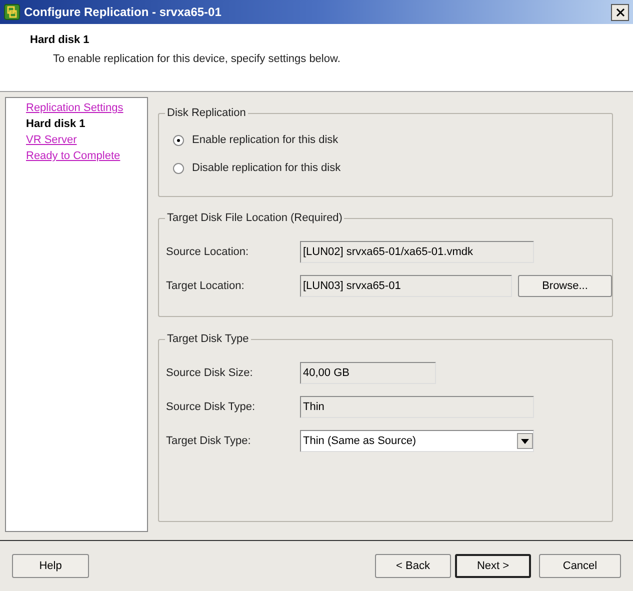 This screenshot has width=633, height=591. I want to click on header-subtitle: To enable replication for this device, specify settings below., so click(197, 59).